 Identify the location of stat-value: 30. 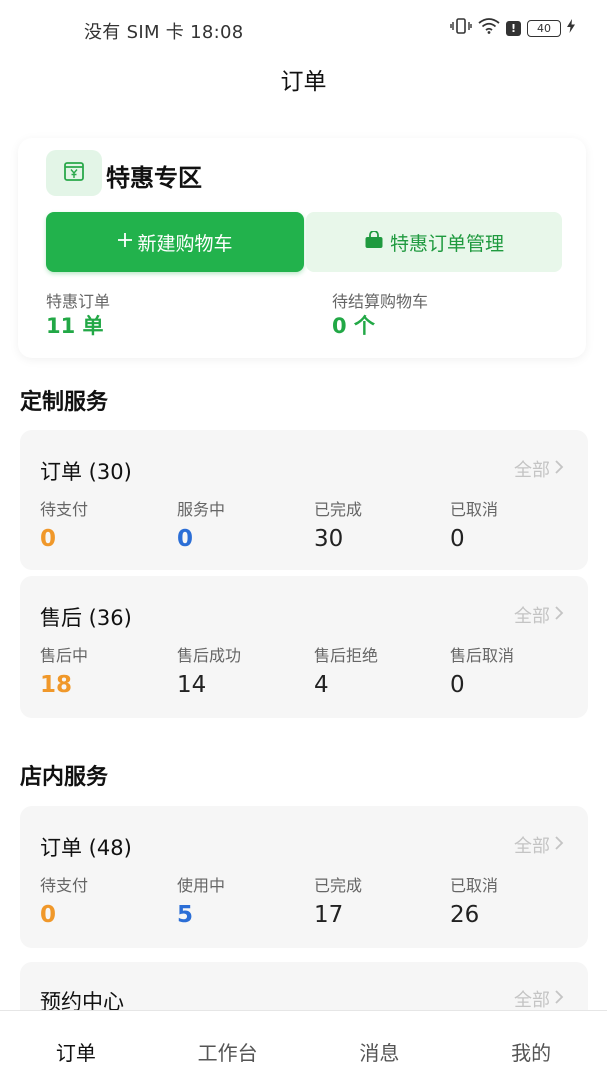
(329, 539).